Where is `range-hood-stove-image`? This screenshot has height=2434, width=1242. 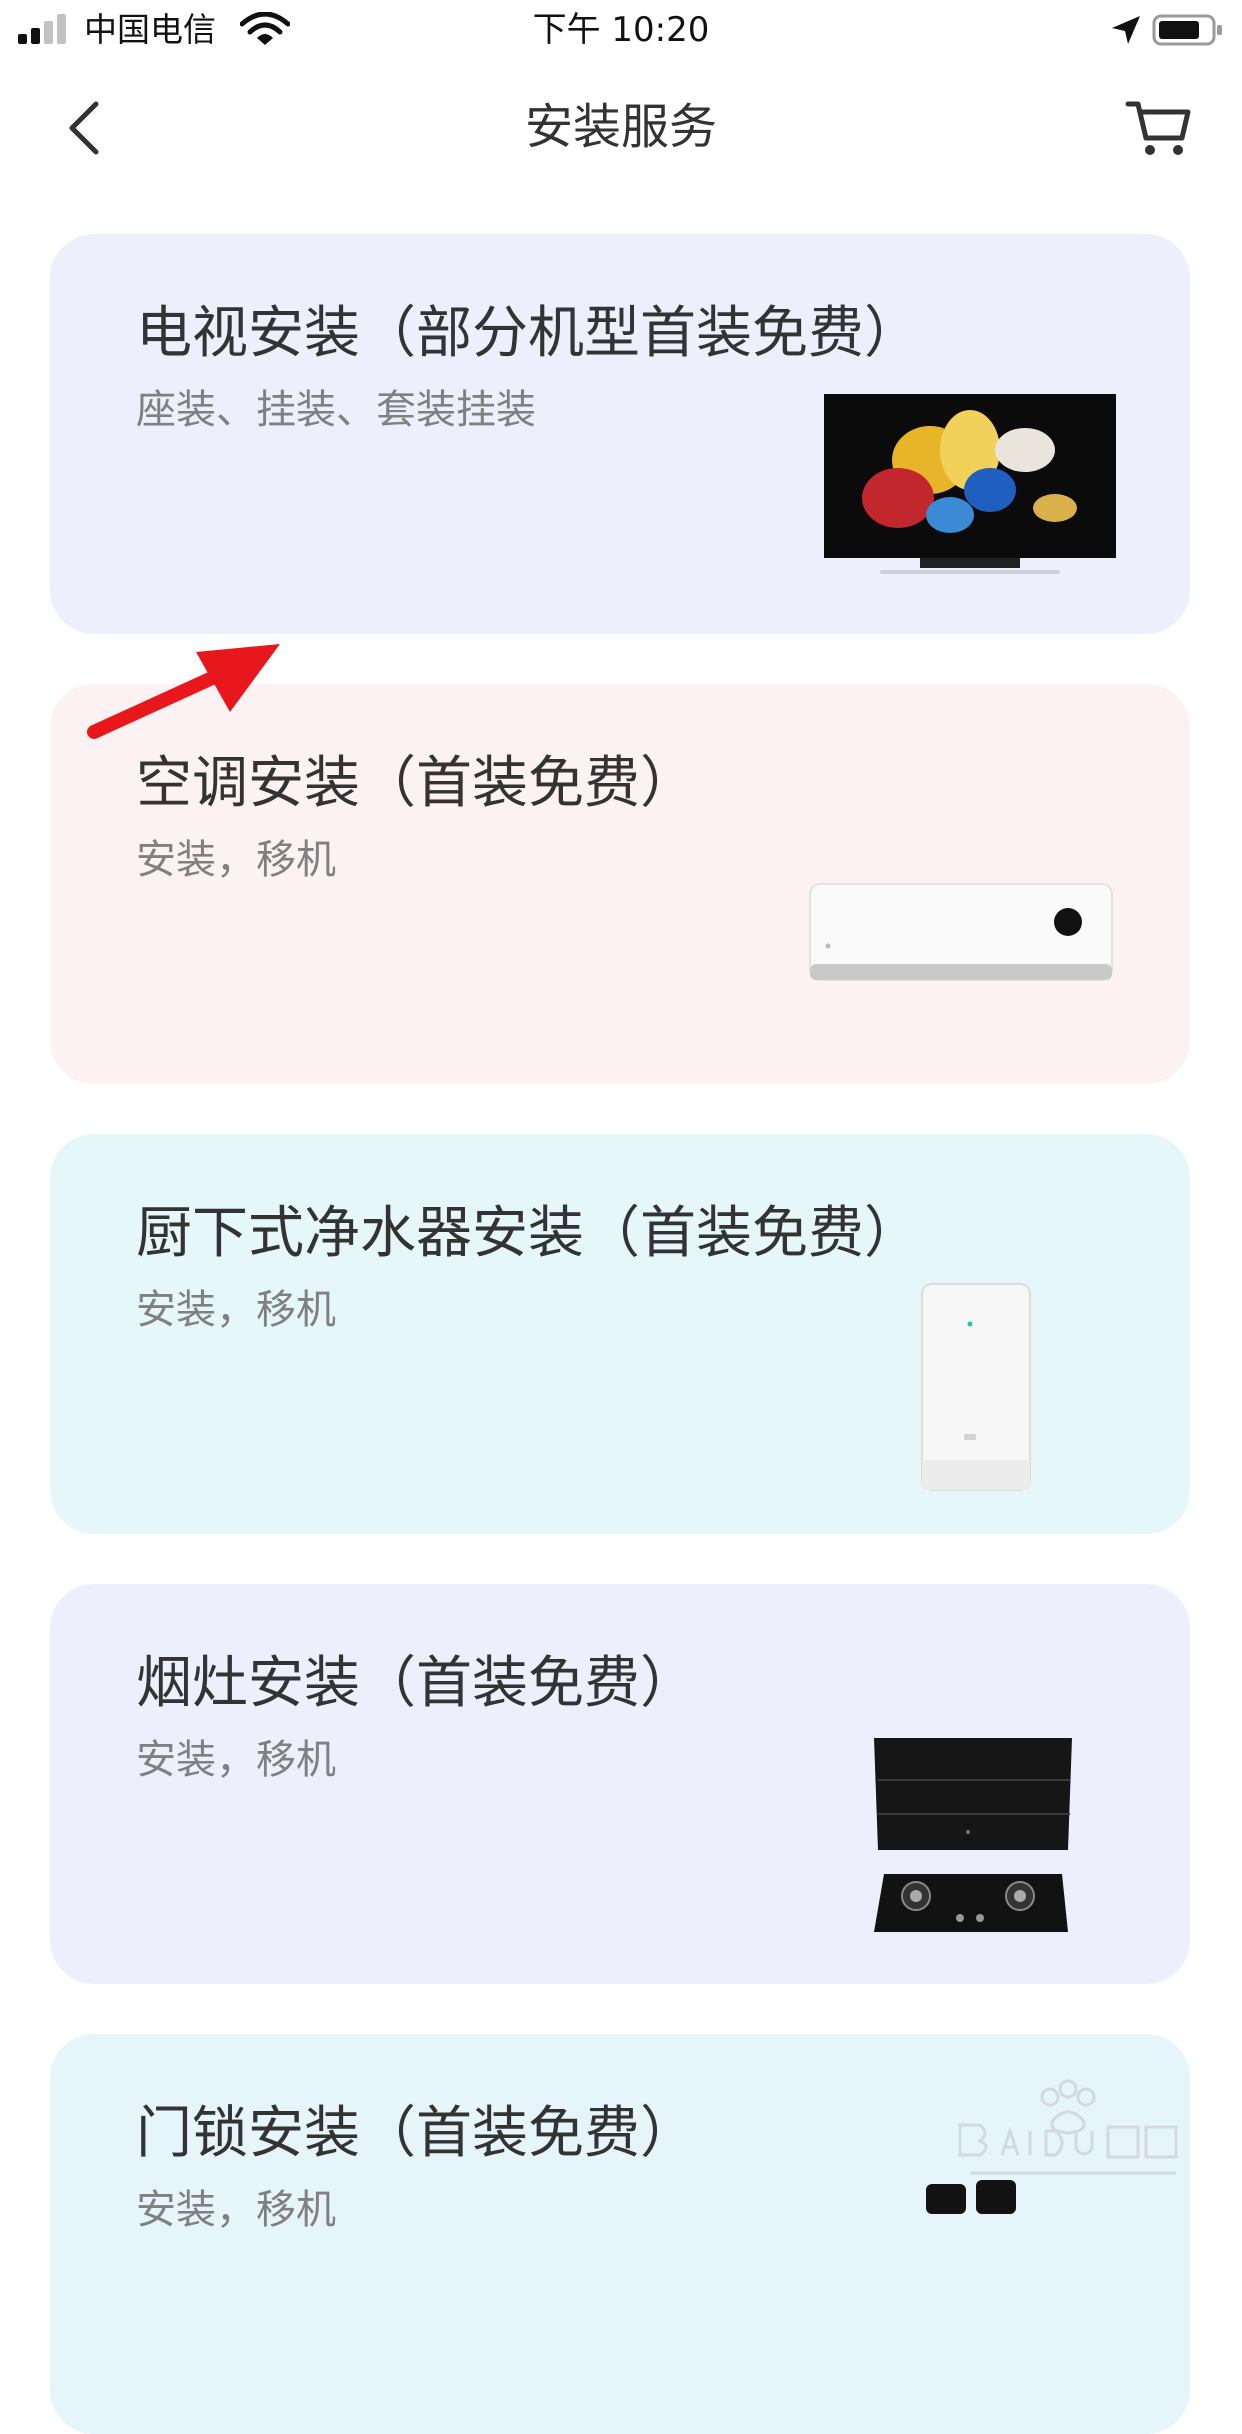 range-hood-stove-image is located at coordinates (973, 1835).